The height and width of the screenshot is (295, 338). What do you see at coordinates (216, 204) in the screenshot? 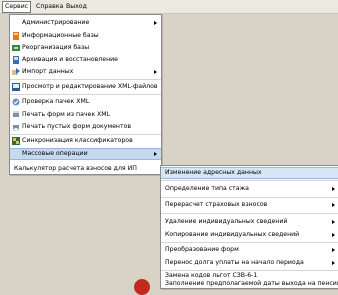
I see `menu-item-label: Перерасчет страховых взносов` at bounding box center [216, 204].